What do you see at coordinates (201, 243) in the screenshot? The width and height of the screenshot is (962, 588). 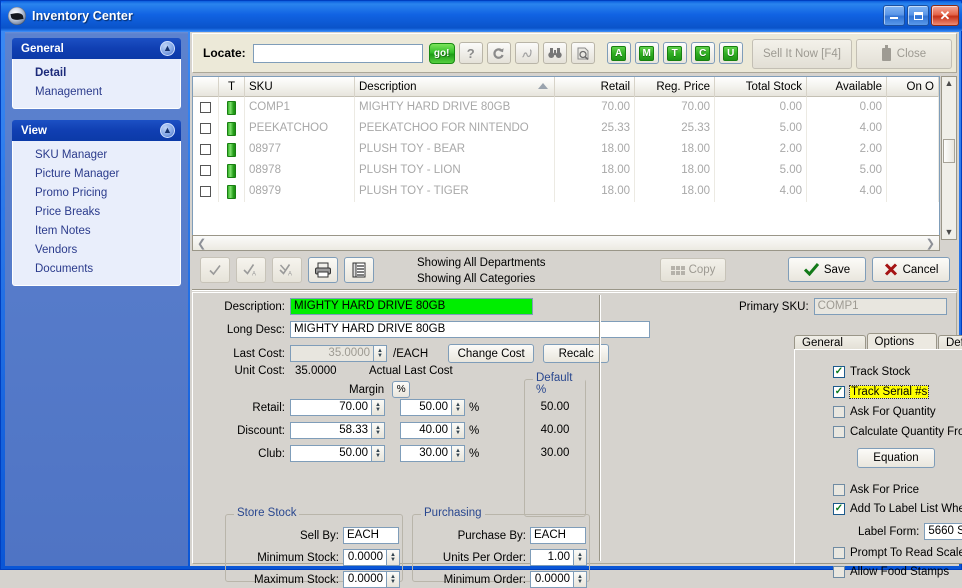 I see `scroll-left-icon: ❮` at bounding box center [201, 243].